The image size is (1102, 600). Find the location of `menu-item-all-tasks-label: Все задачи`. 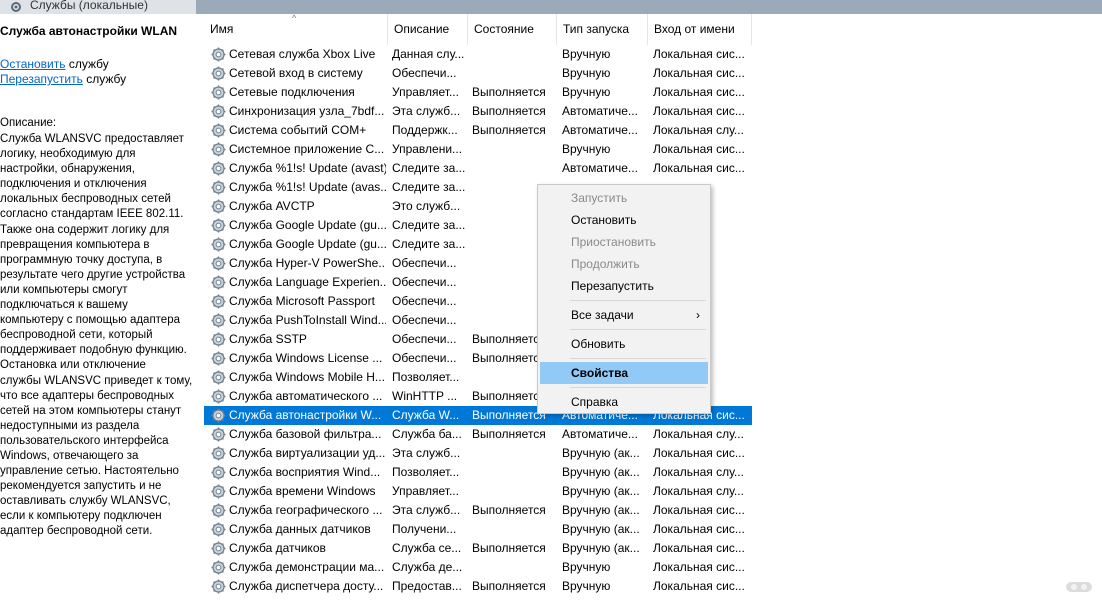

menu-item-all-tasks-label: Все задачи is located at coordinates (602, 315).